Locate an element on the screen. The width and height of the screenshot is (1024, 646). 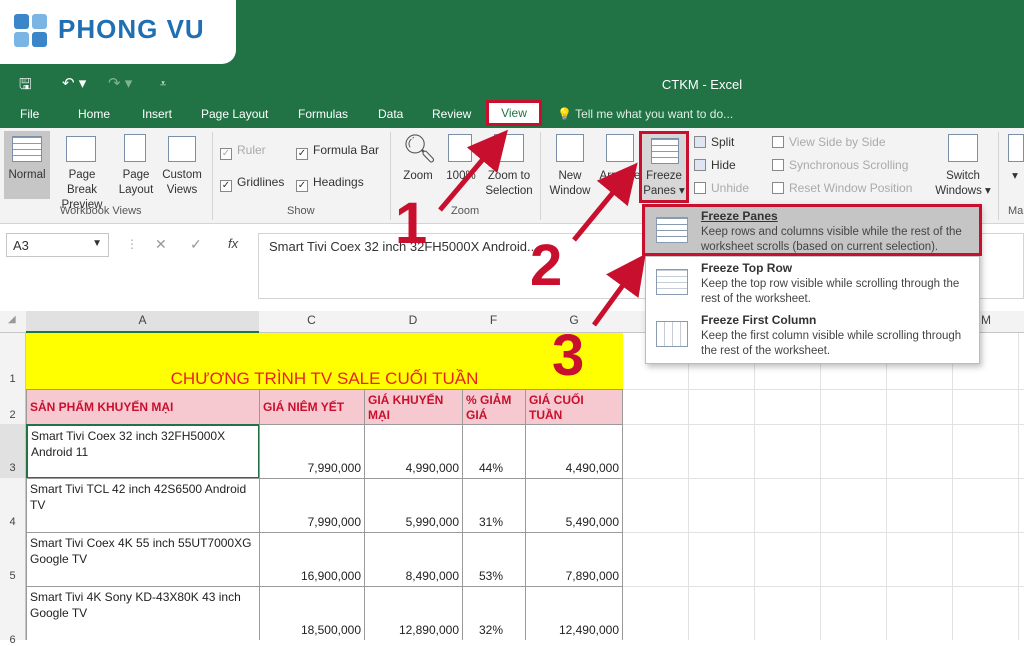
tab-data: Data is located at coordinates (390, 114).